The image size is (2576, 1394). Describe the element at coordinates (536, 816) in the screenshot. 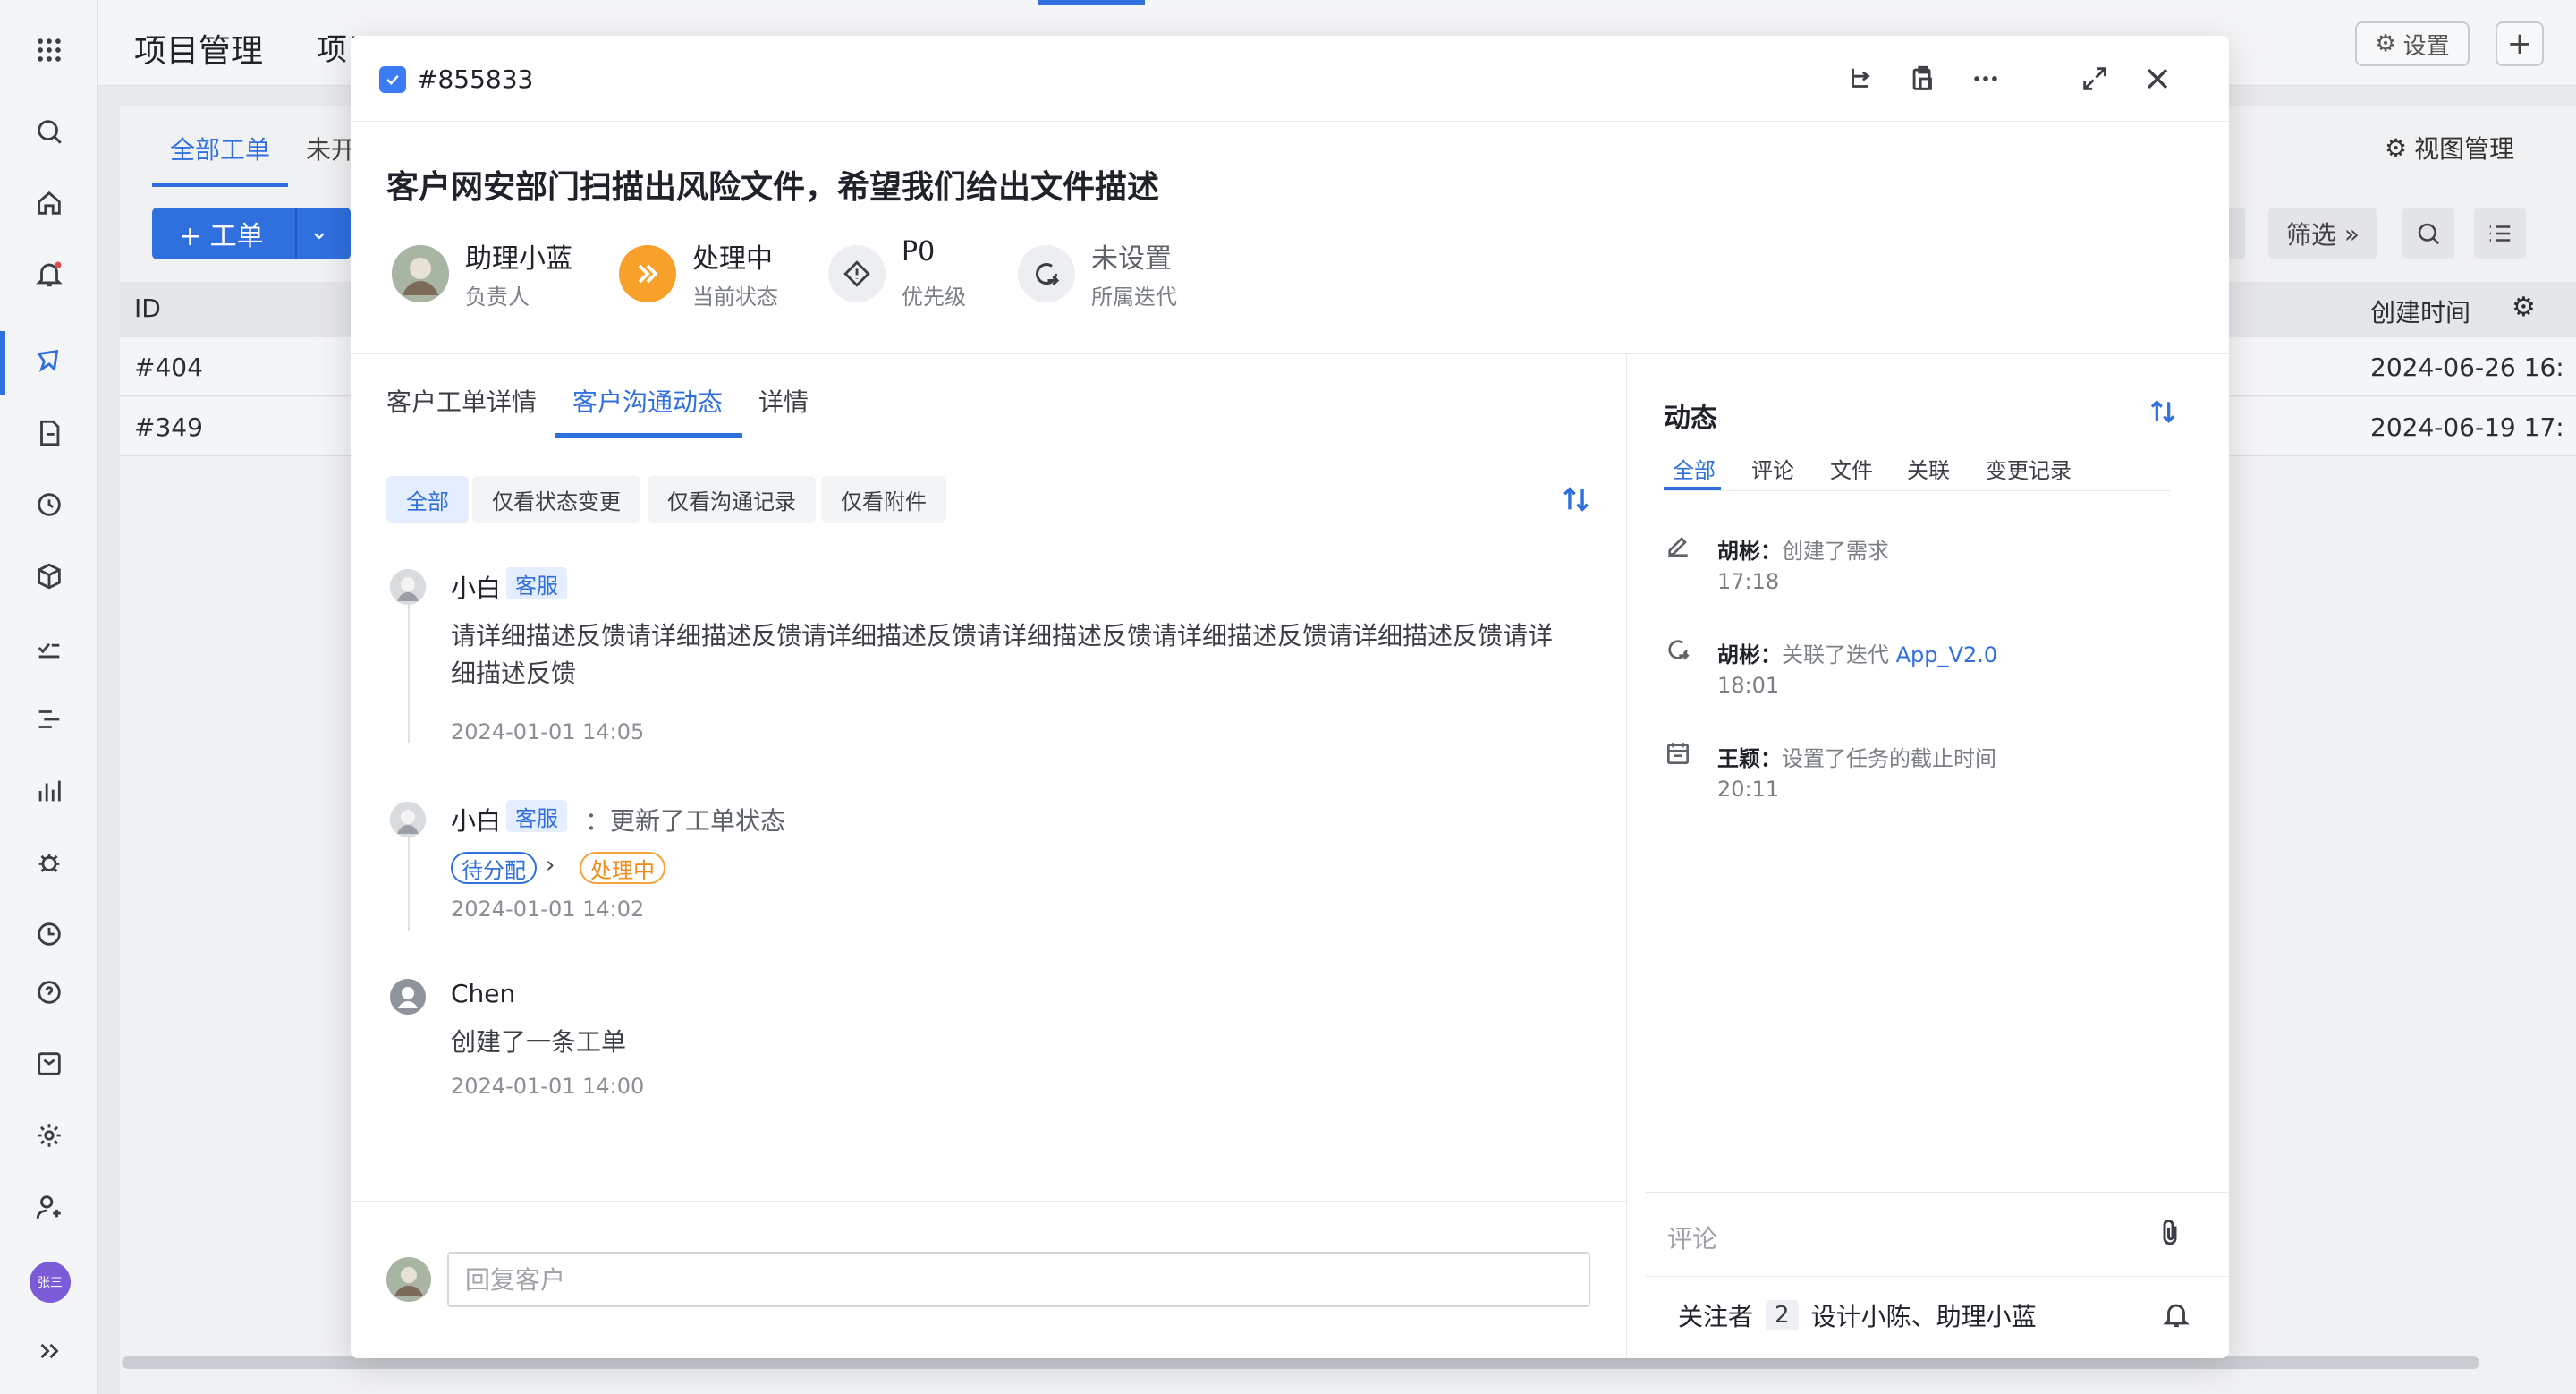

I see `role-badge: 客服` at that location.